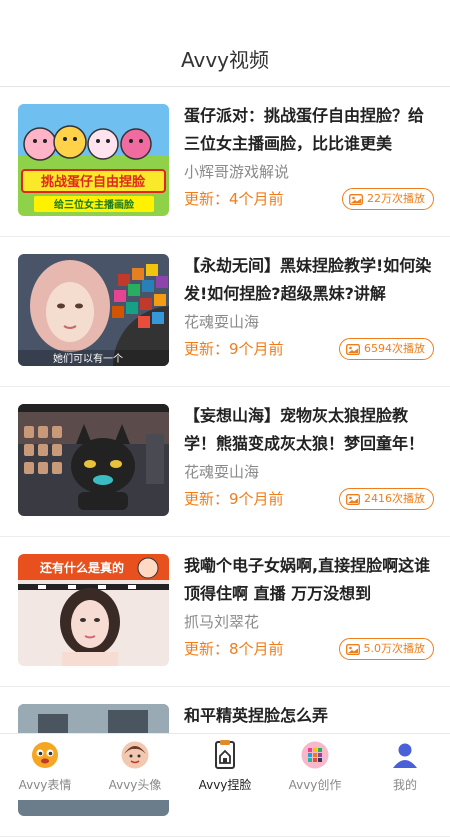  I want to click on tab-avvy-create: Avvy创作, so click(315, 767).